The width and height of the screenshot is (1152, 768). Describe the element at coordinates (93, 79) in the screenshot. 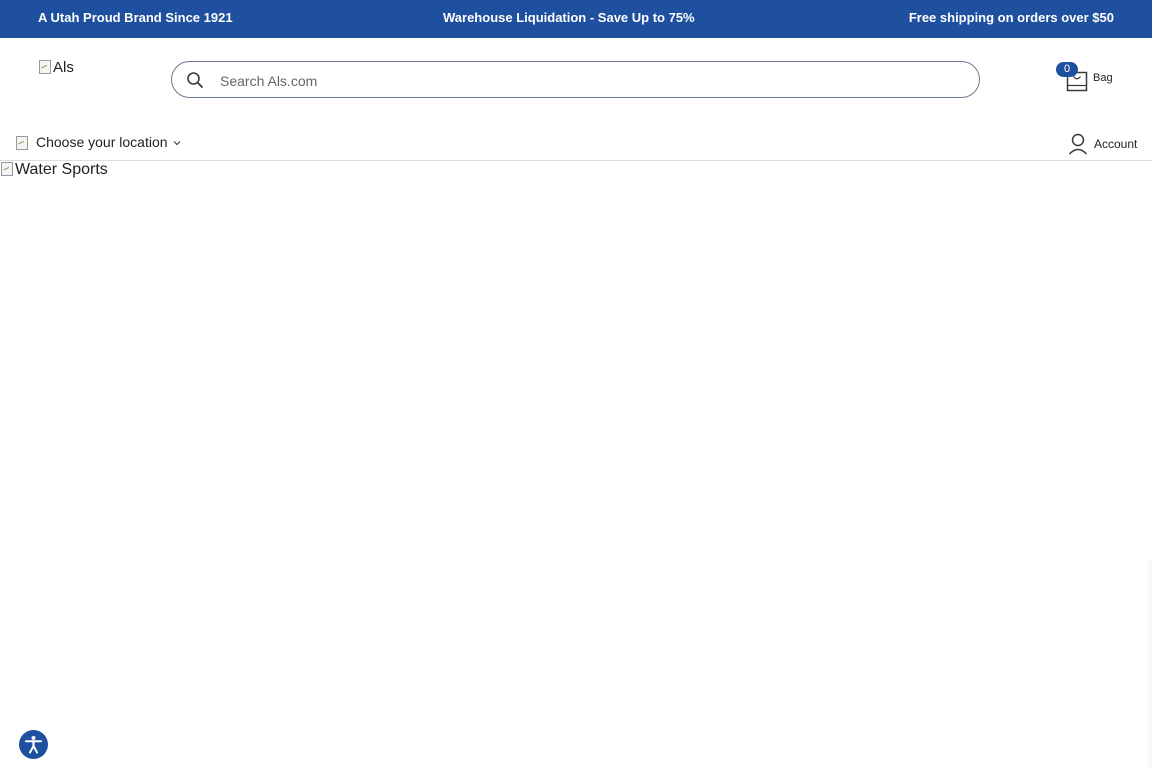

I see `site-logo: Als` at that location.